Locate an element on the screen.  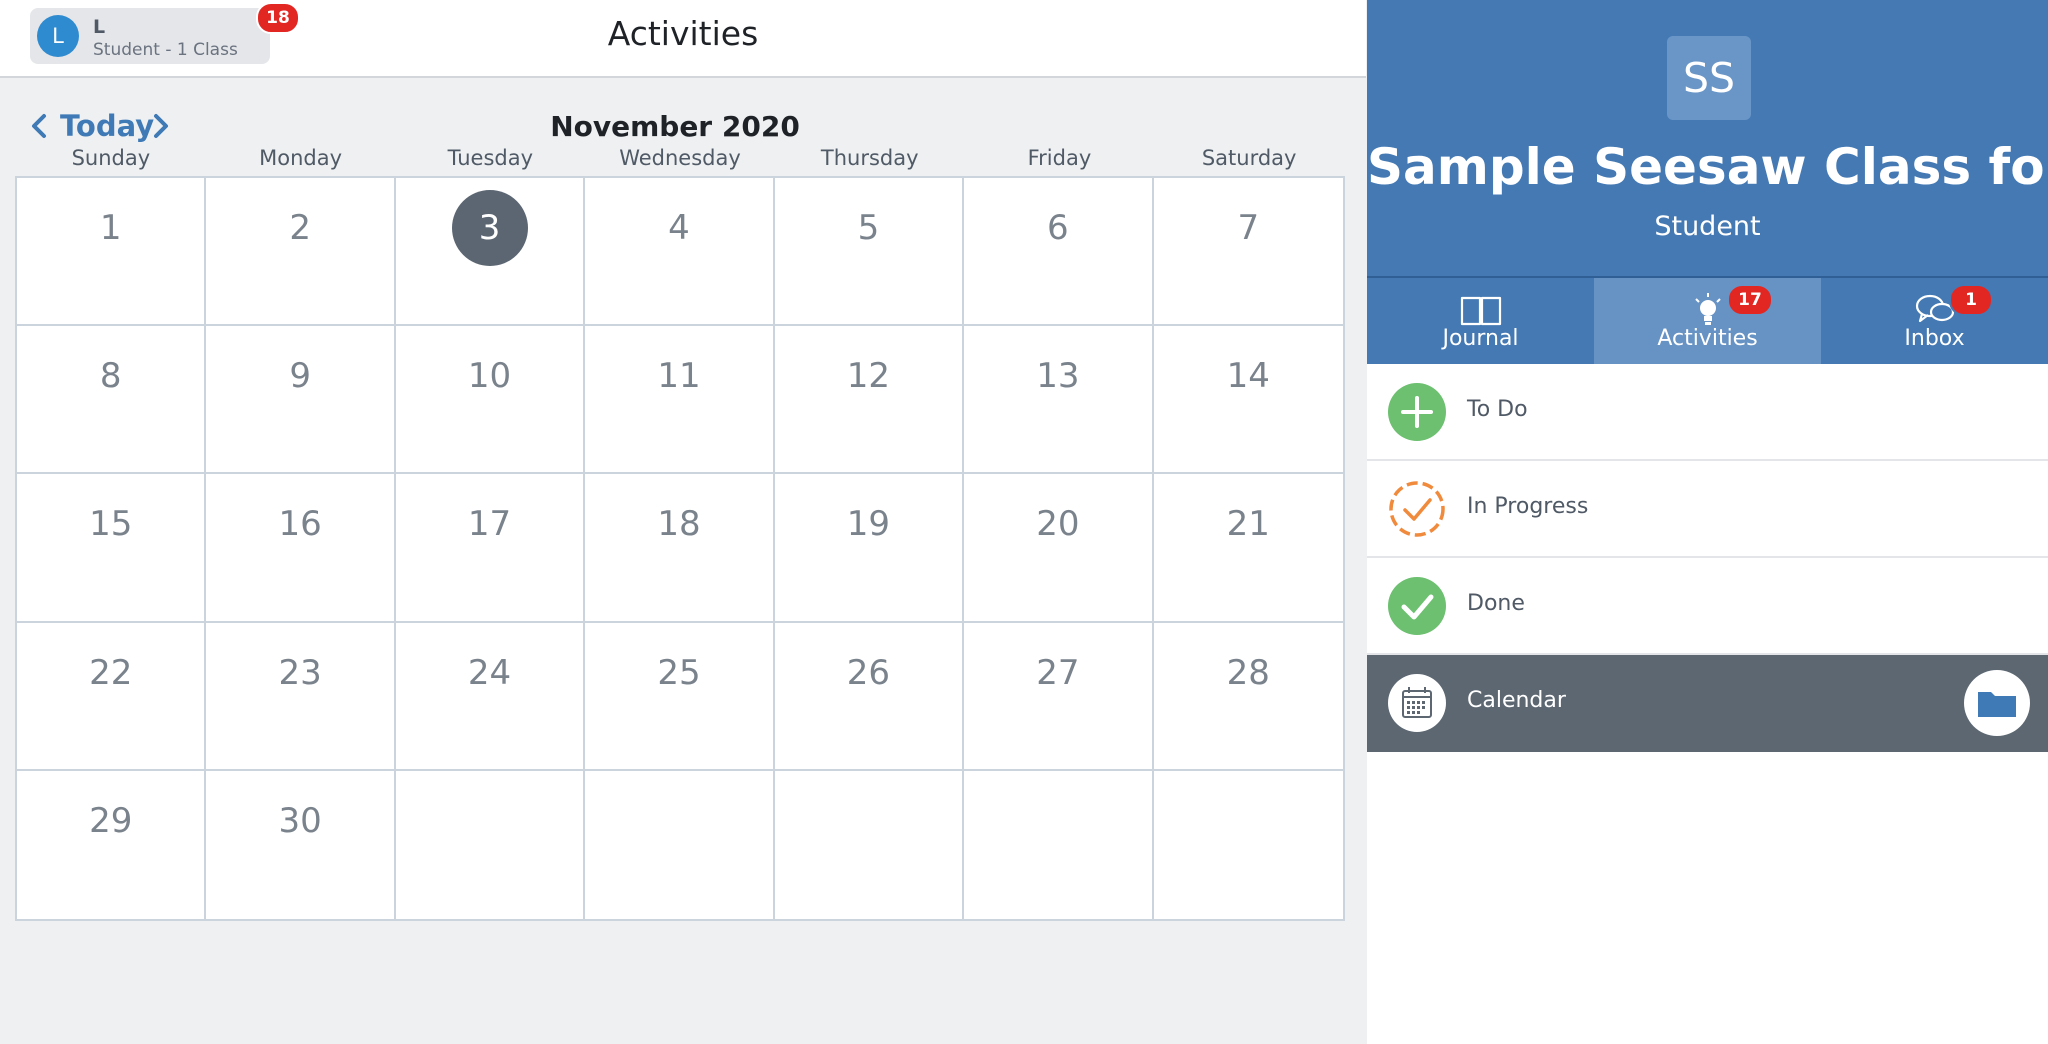
day-number: 30 is located at coordinates (300, 820).